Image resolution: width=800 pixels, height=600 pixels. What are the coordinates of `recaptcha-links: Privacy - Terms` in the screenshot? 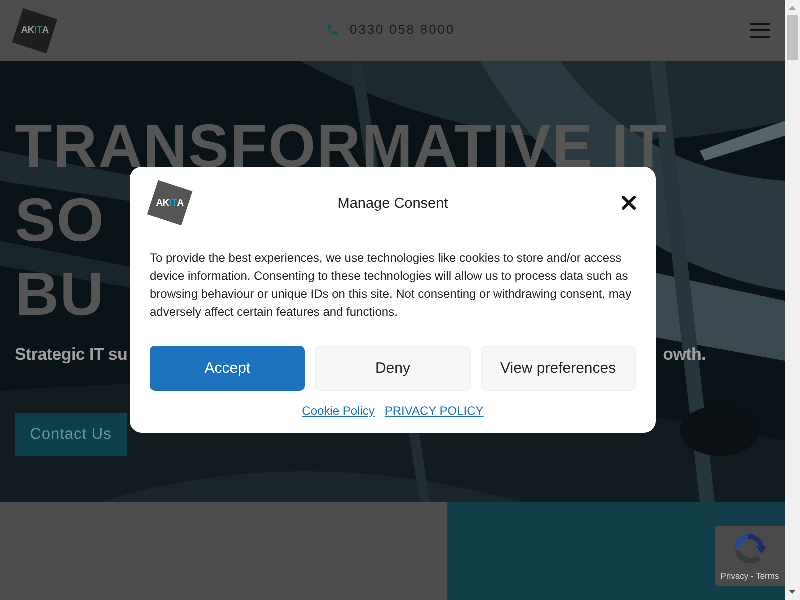 It's located at (750, 576).